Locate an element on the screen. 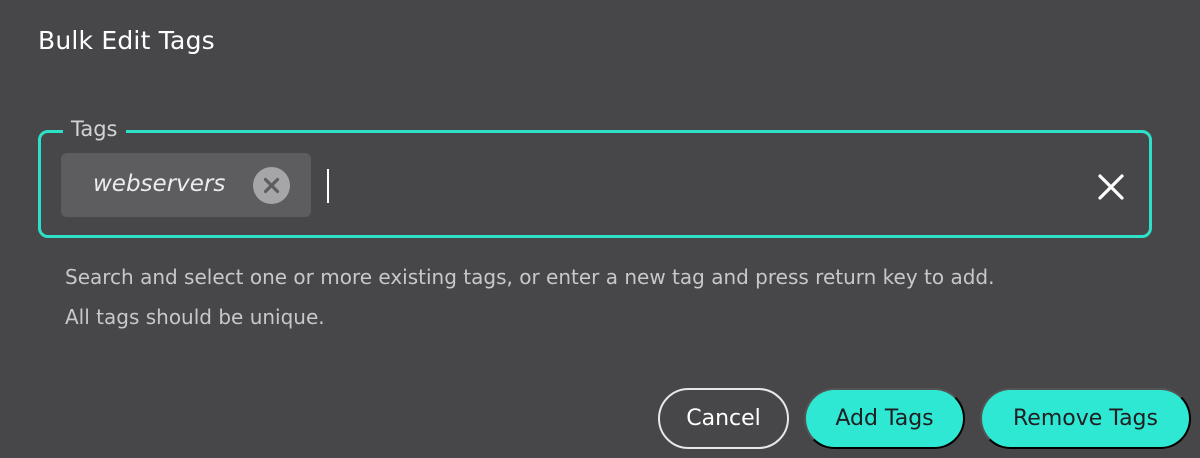 Image resolution: width=1200 pixels, height=458 pixels. tag-chip-label: webservers is located at coordinates (159, 184).